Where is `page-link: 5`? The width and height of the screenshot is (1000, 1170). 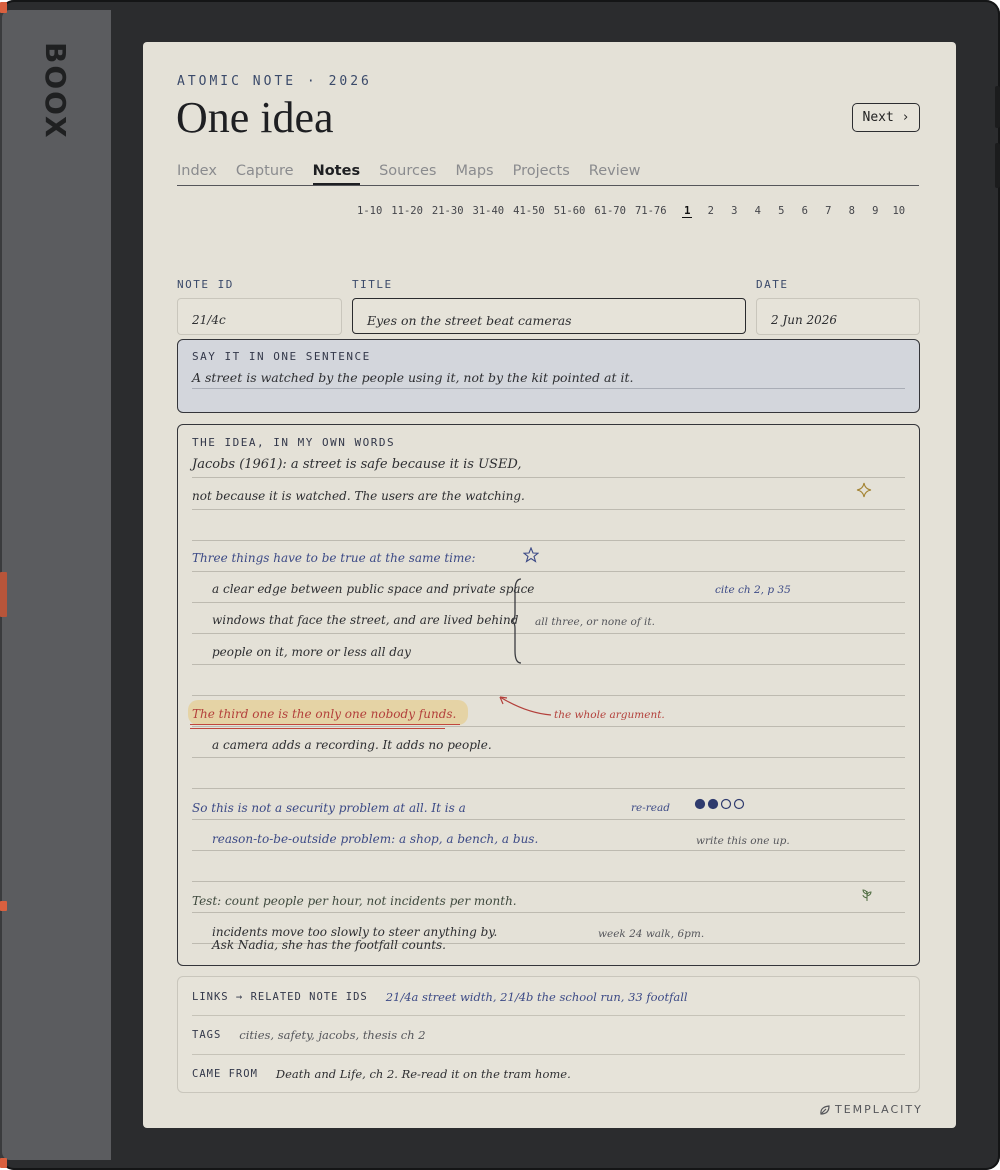 page-link: 5 is located at coordinates (782, 211).